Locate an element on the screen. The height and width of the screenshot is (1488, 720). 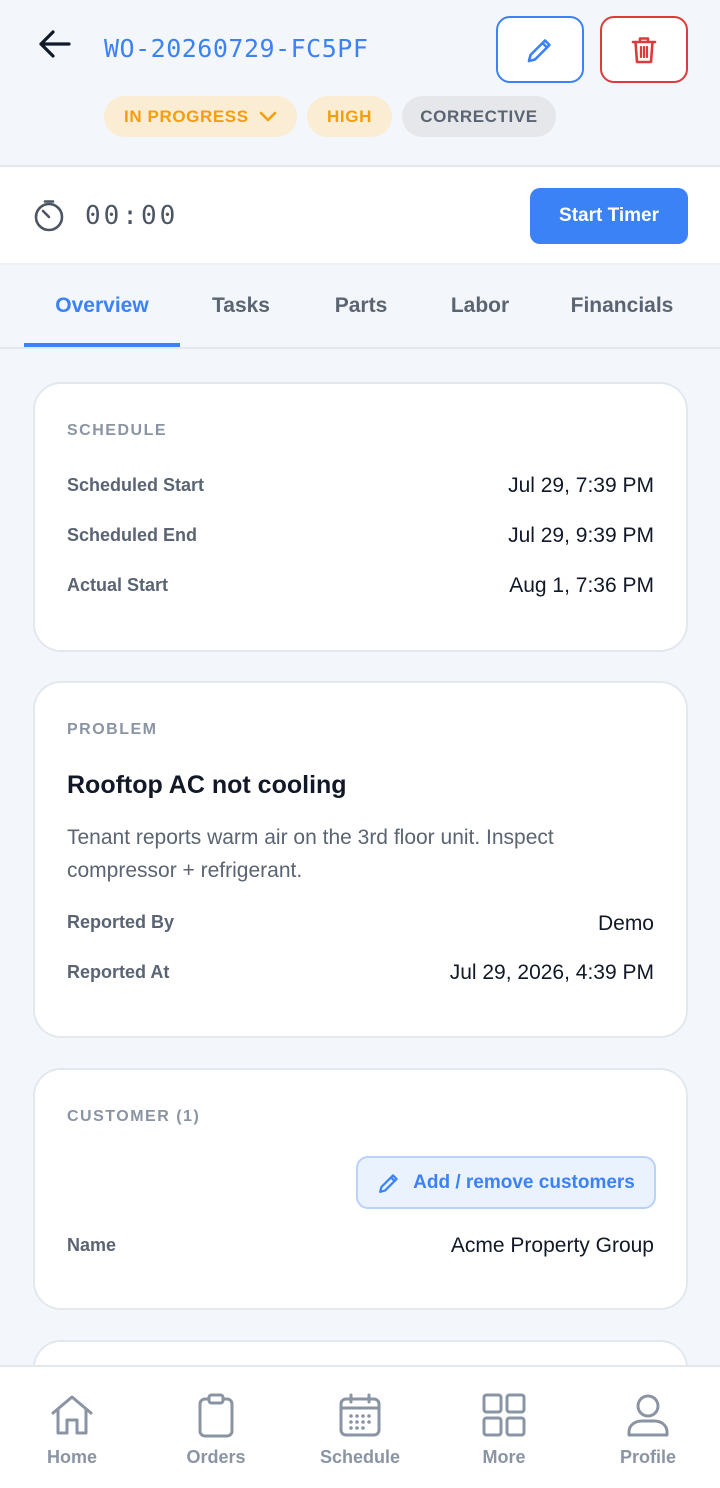
reported-at-value: Jul 29, 2026, 4:39 PM is located at coordinates (551, 972).